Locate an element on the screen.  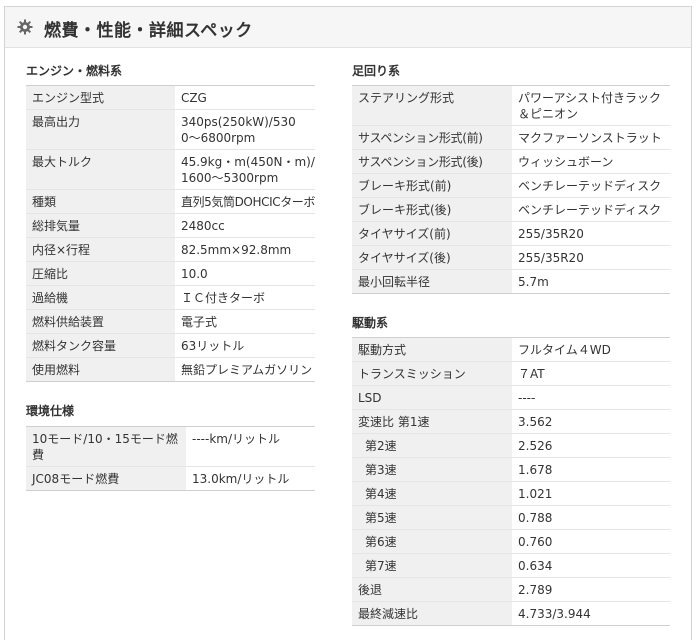
spec-key: トランスミッション is located at coordinates (432, 373).